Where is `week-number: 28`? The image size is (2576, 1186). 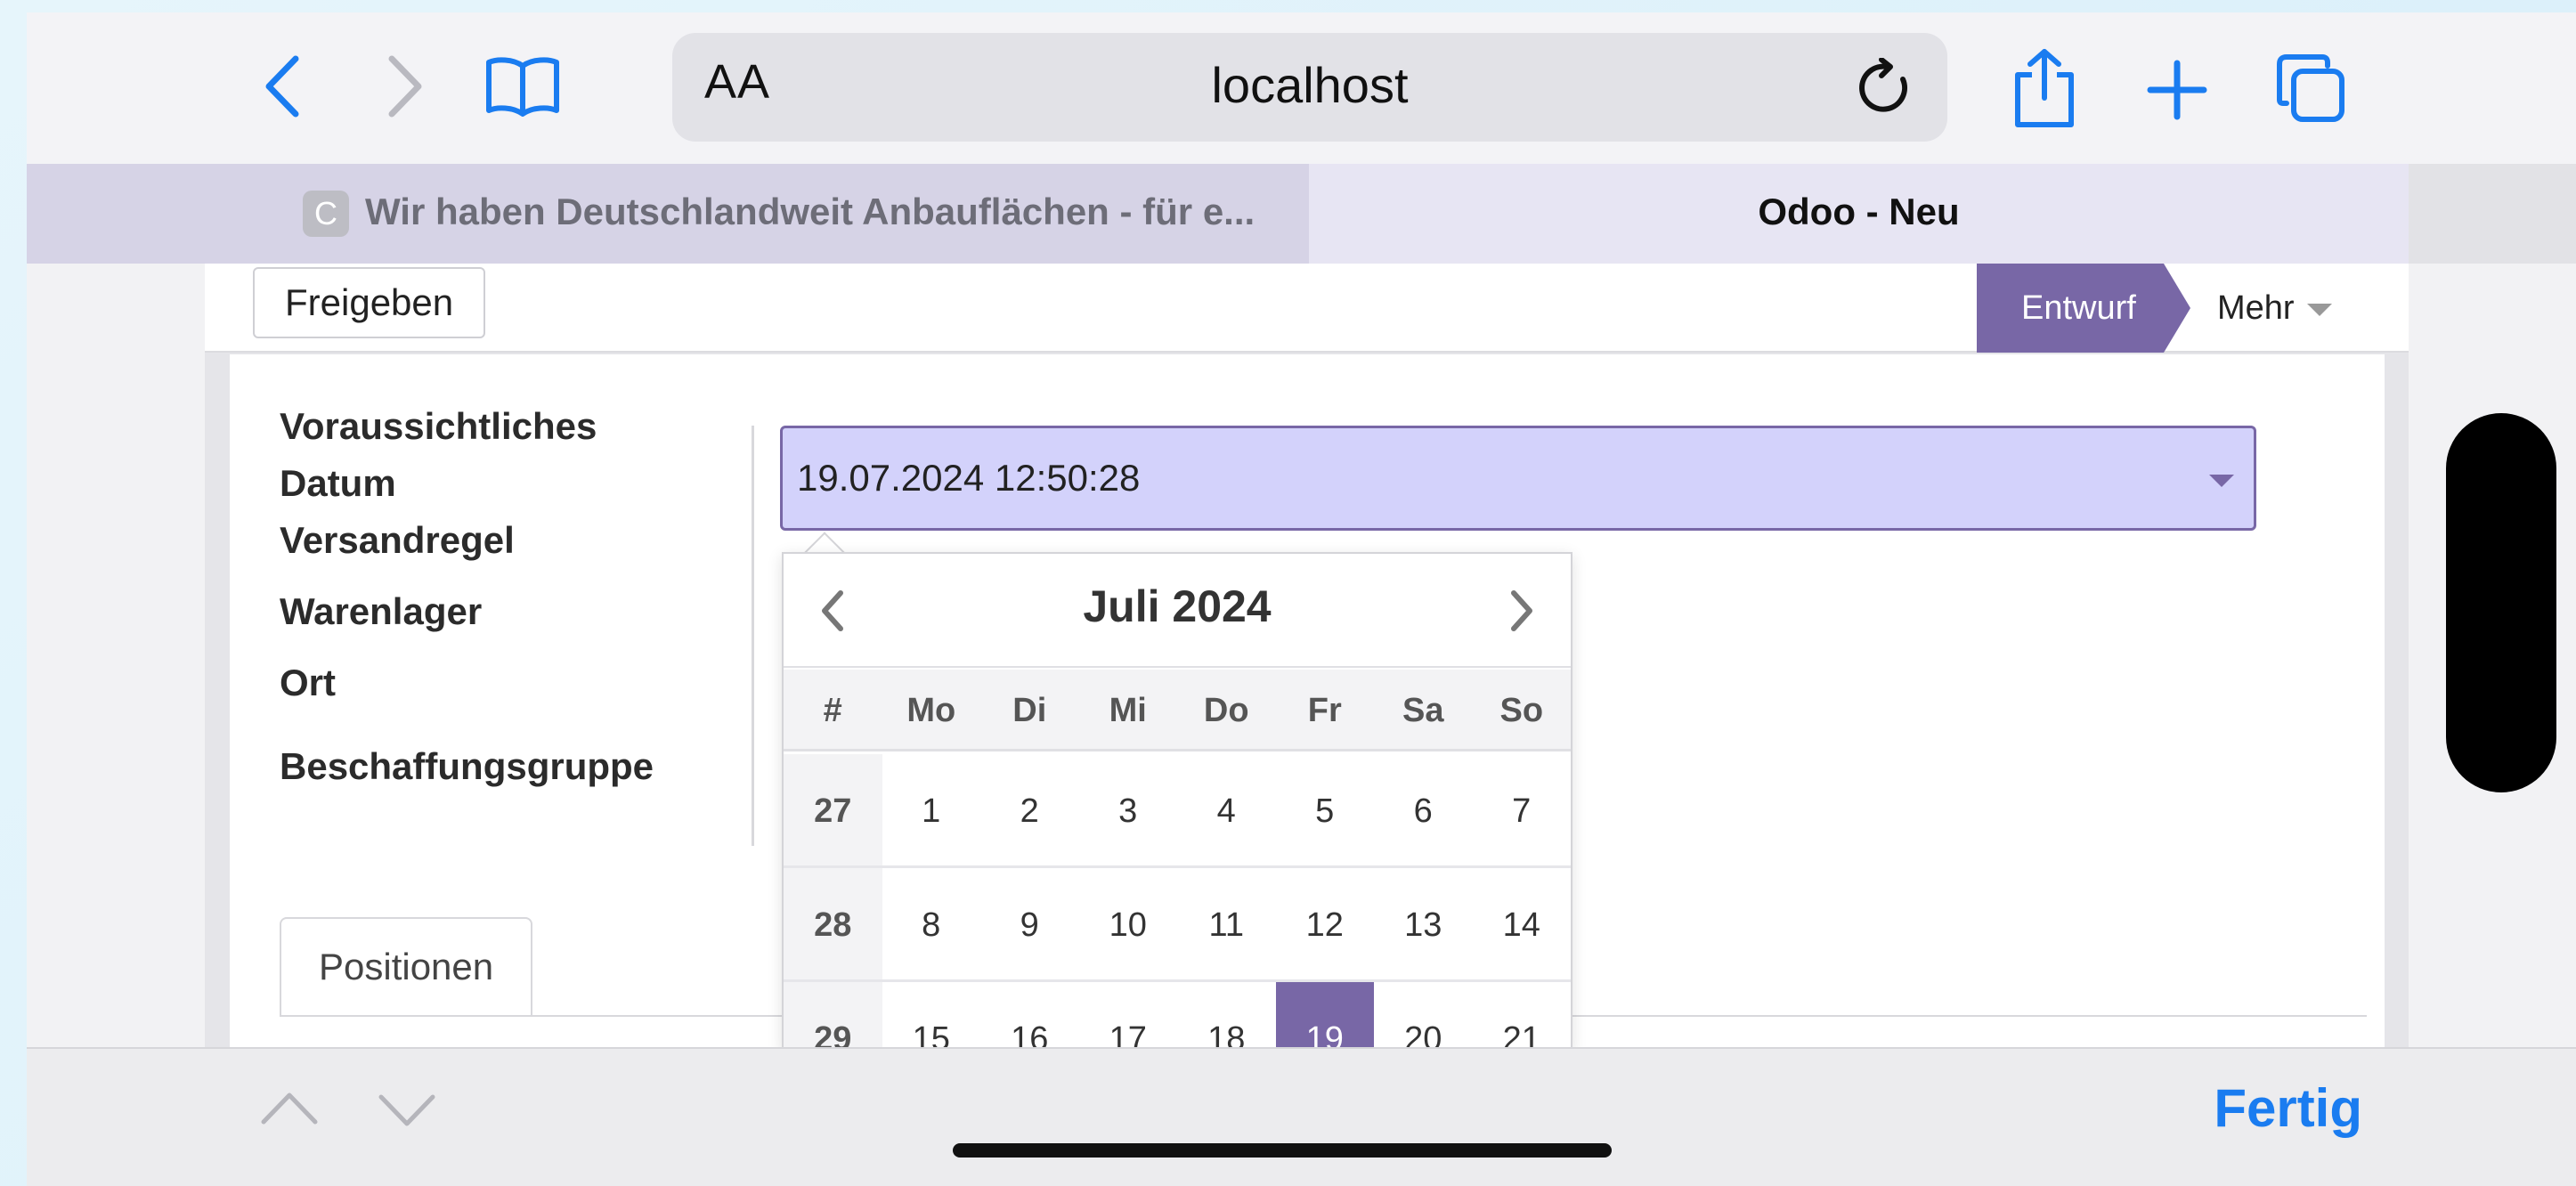
week-number: 28 is located at coordinates (833, 923).